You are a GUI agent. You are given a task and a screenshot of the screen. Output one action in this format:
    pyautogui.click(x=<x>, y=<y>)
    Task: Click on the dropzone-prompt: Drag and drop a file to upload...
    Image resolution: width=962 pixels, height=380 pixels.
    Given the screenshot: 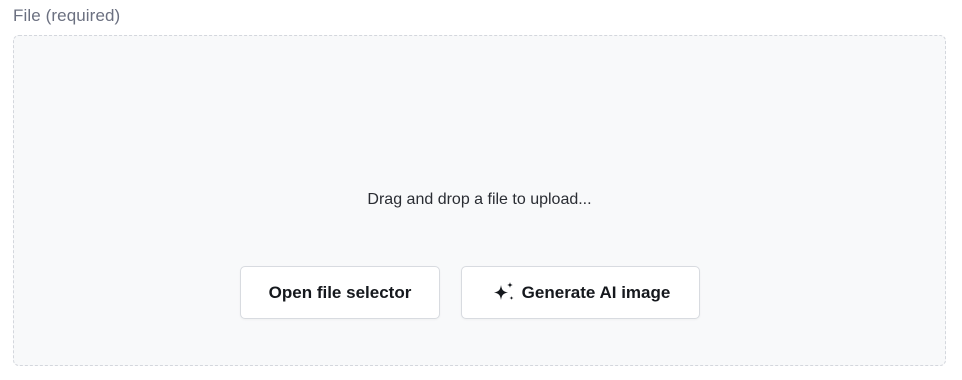 What is the action you would take?
    pyautogui.click(x=479, y=199)
    